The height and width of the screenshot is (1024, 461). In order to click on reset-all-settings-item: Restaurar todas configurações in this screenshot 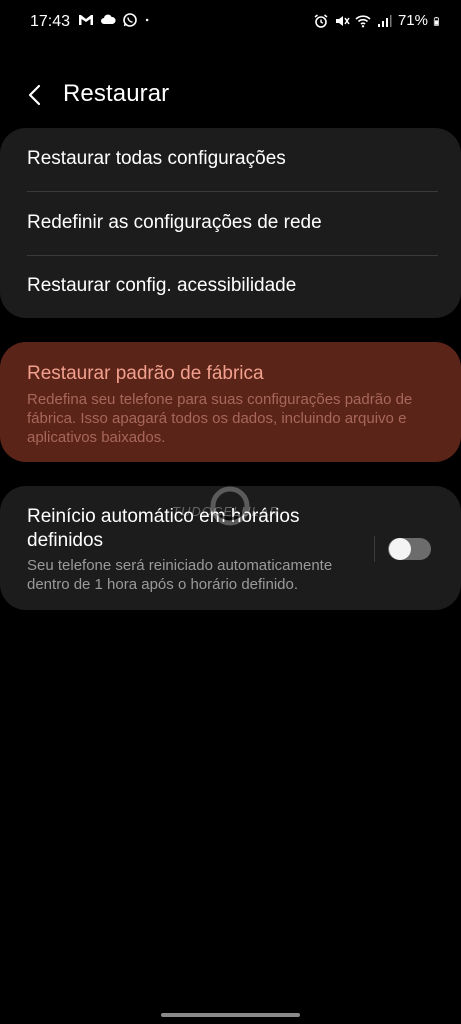, I will do `click(230, 159)`.